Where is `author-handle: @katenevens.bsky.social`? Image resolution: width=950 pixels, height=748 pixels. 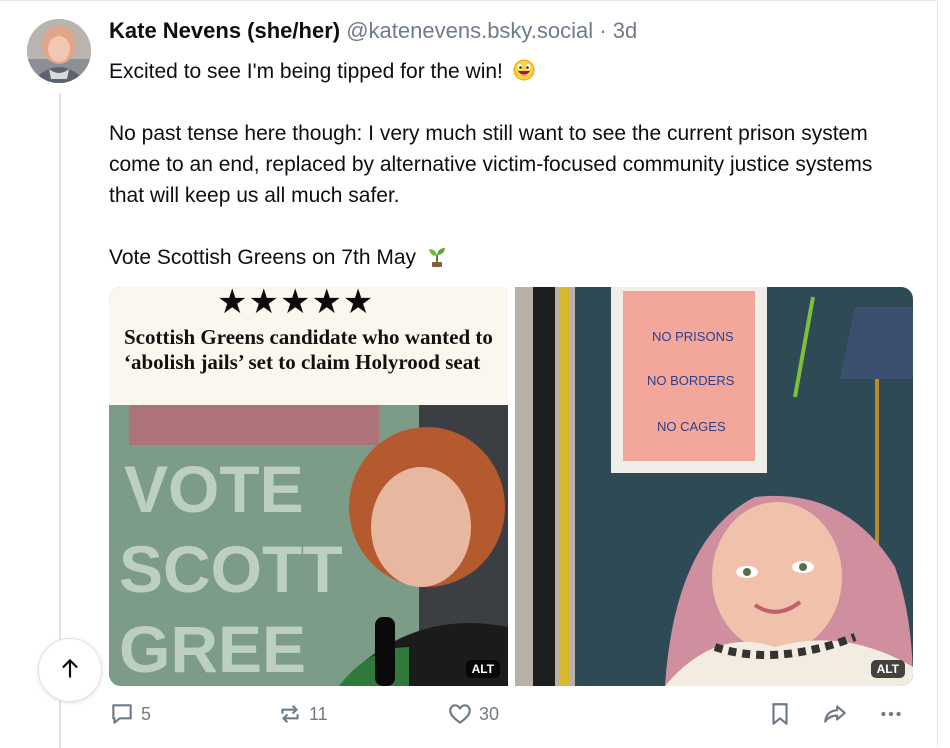 author-handle: @katenevens.bsky.social is located at coordinates (469, 30).